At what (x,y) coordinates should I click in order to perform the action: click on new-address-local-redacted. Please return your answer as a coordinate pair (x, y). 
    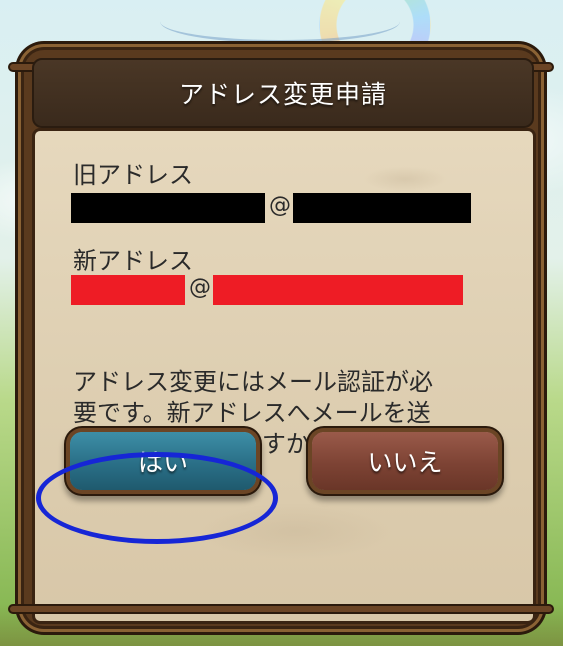
    Looking at the image, I should click on (128, 290).